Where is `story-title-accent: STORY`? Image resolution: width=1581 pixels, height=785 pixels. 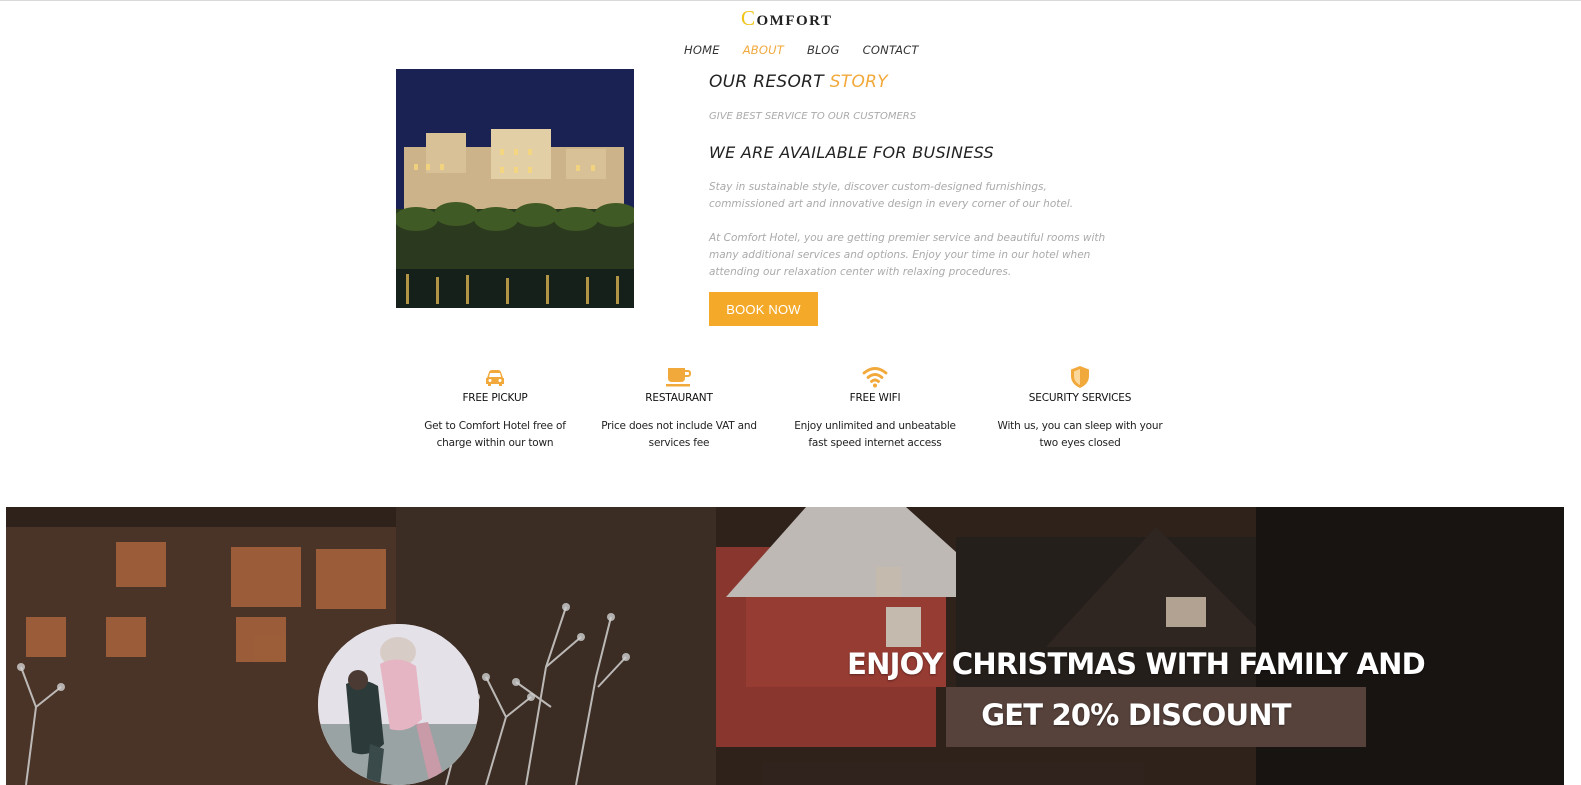
story-title-accent: STORY is located at coordinates (858, 82).